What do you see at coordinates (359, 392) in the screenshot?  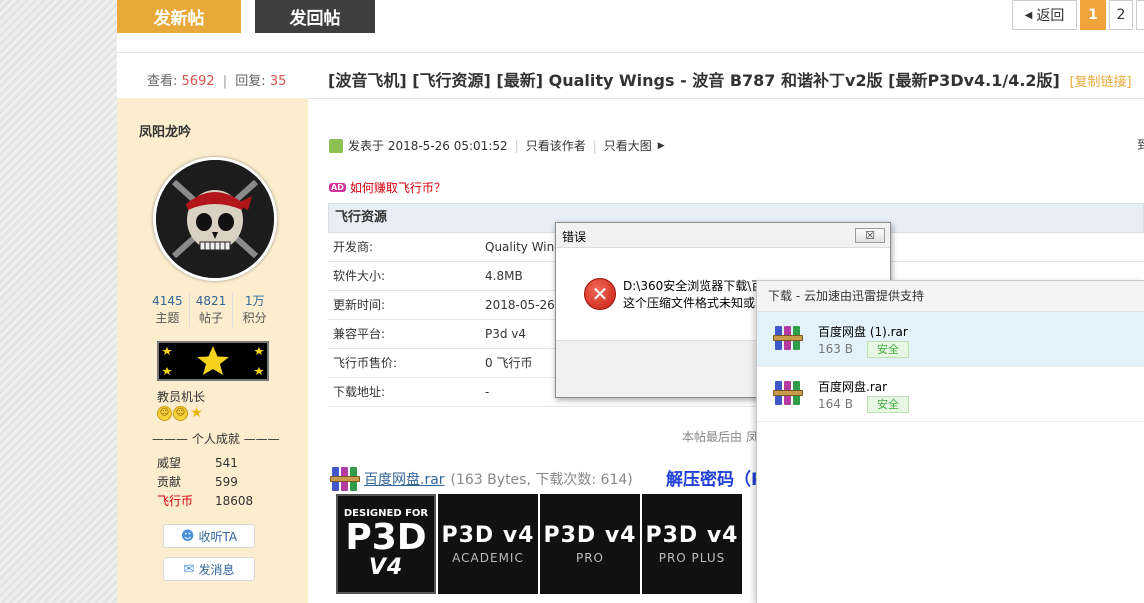 I see `row-key: 下载地址:` at bounding box center [359, 392].